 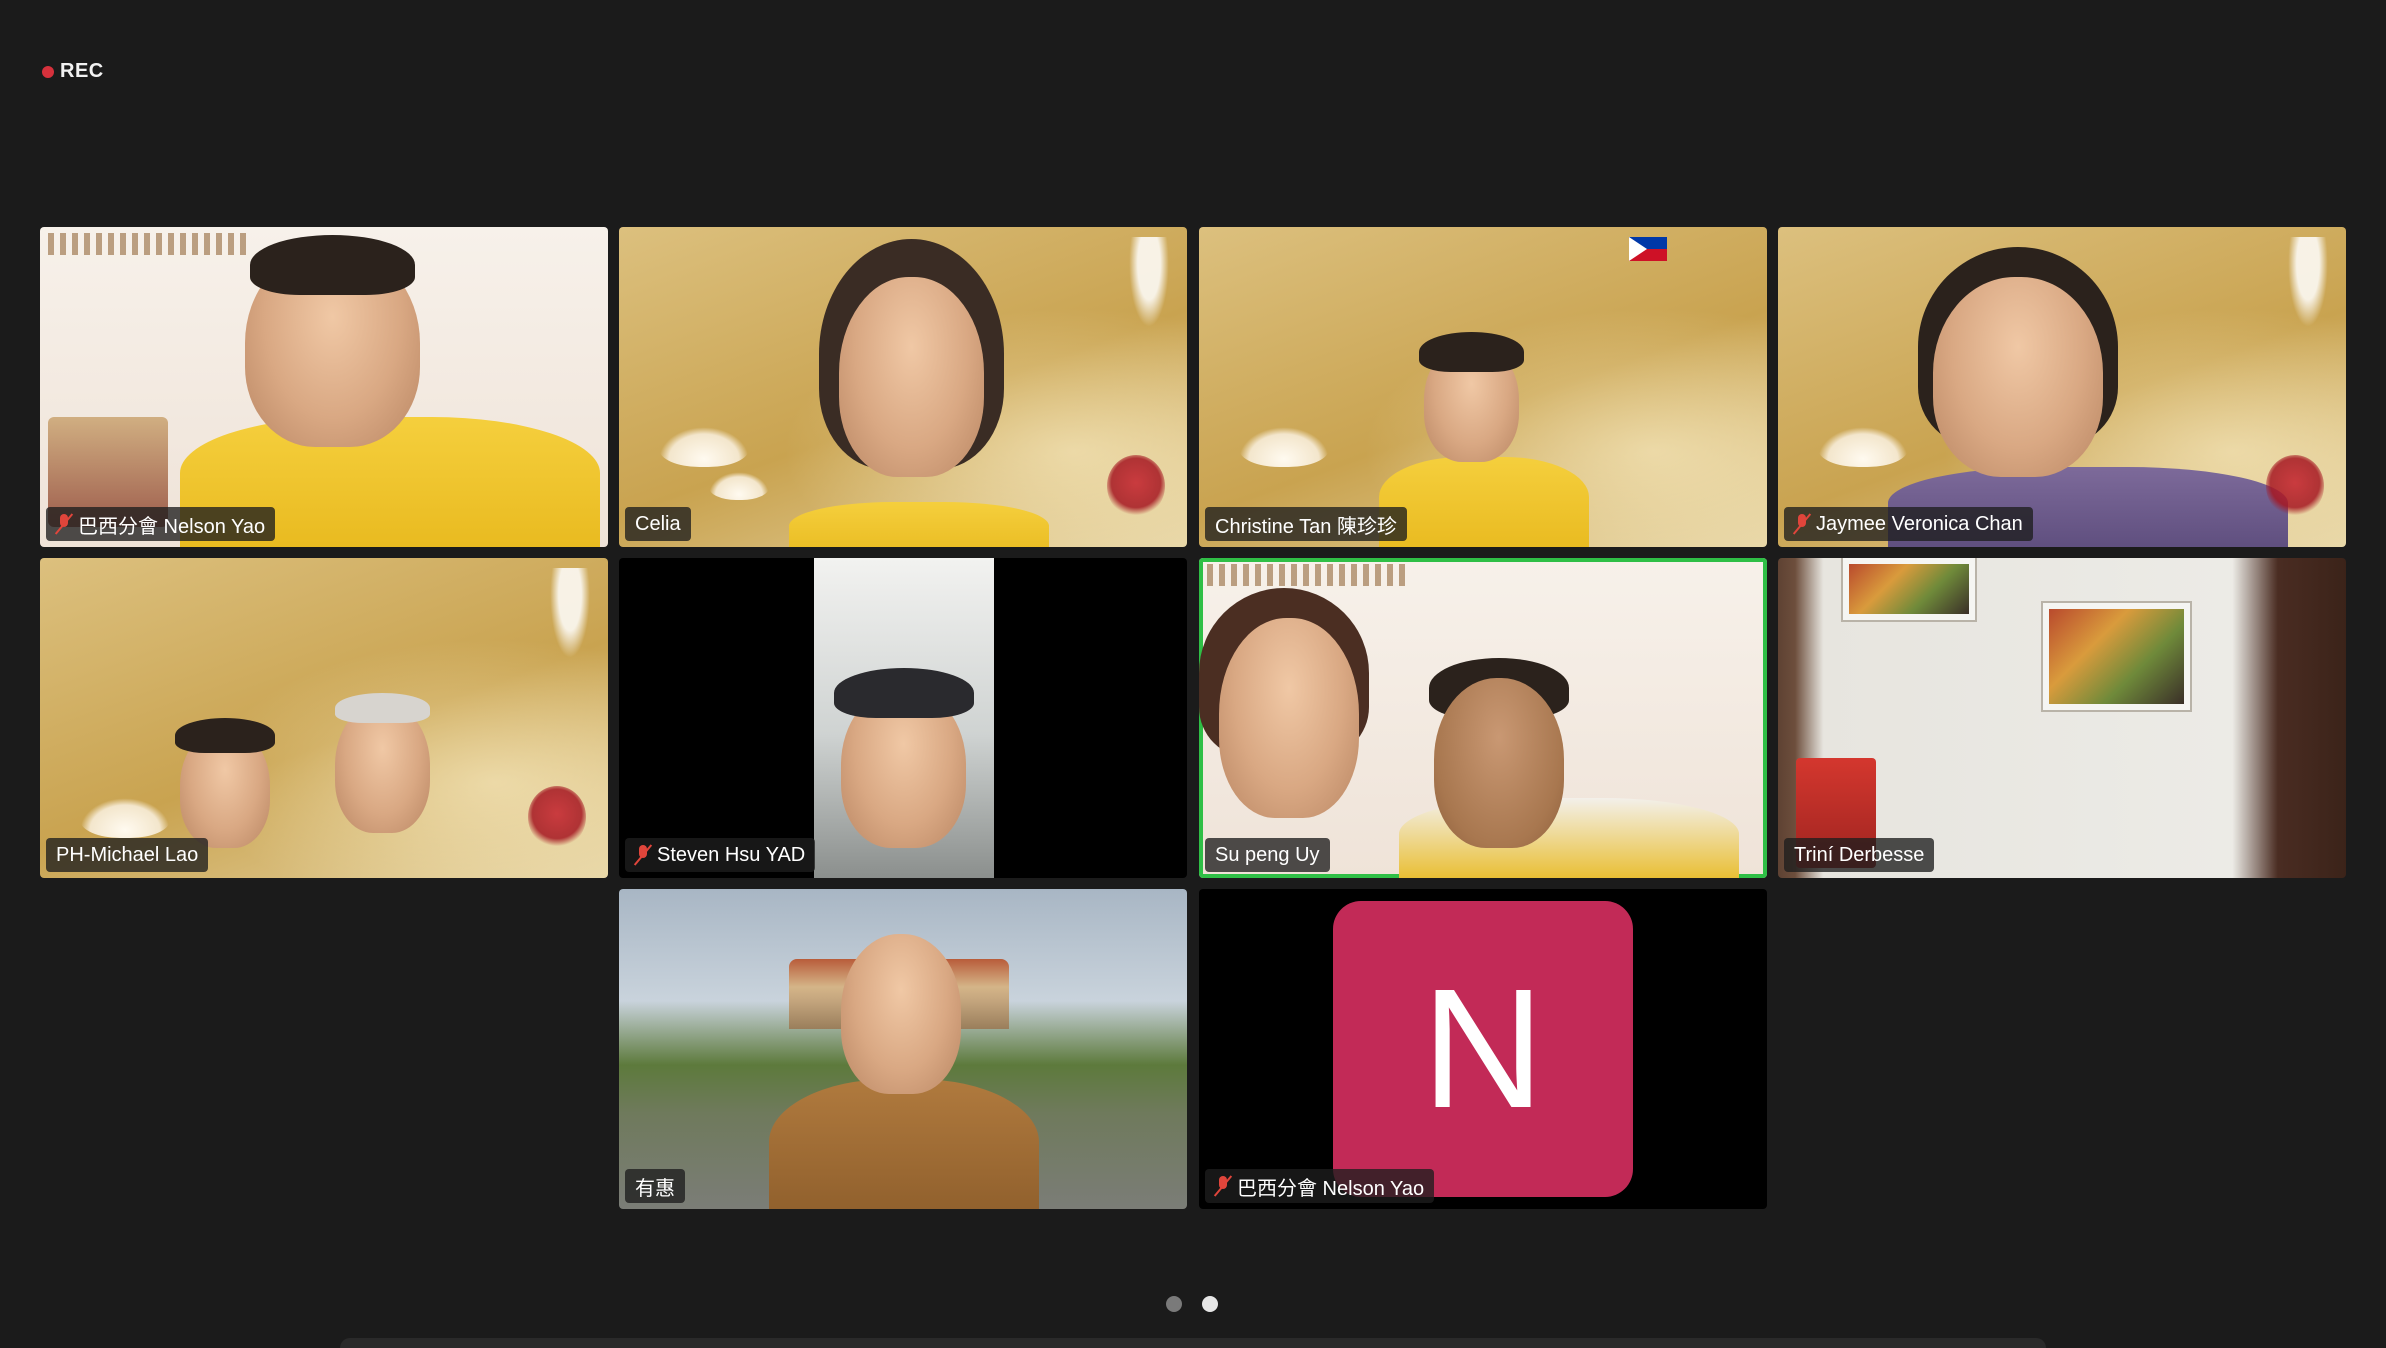 I want to click on participant-name: Christine Tan 陳珍珍, so click(x=1306, y=526).